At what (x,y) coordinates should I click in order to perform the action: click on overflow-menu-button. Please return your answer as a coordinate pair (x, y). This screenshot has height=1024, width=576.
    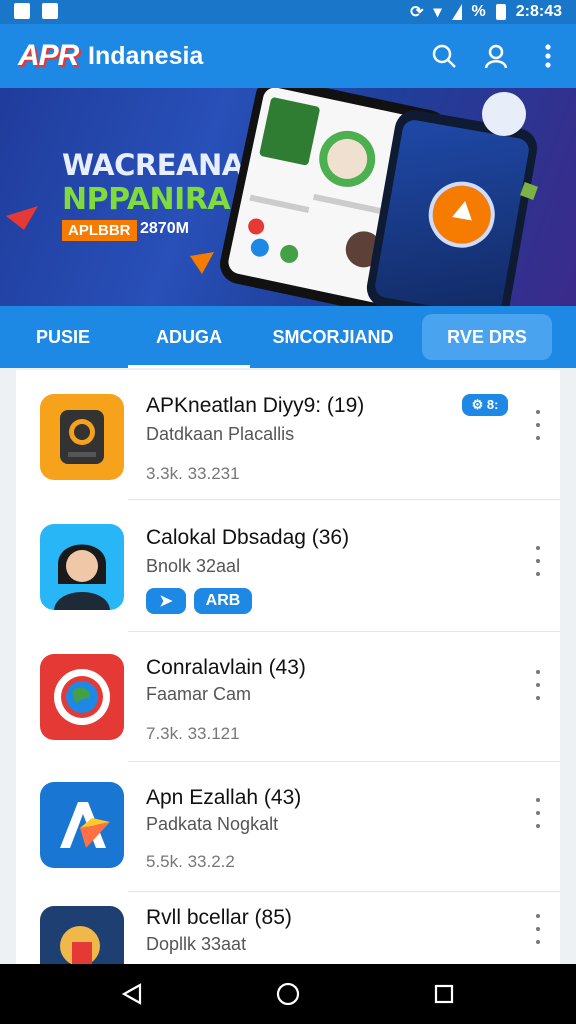
    Looking at the image, I should click on (548, 56).